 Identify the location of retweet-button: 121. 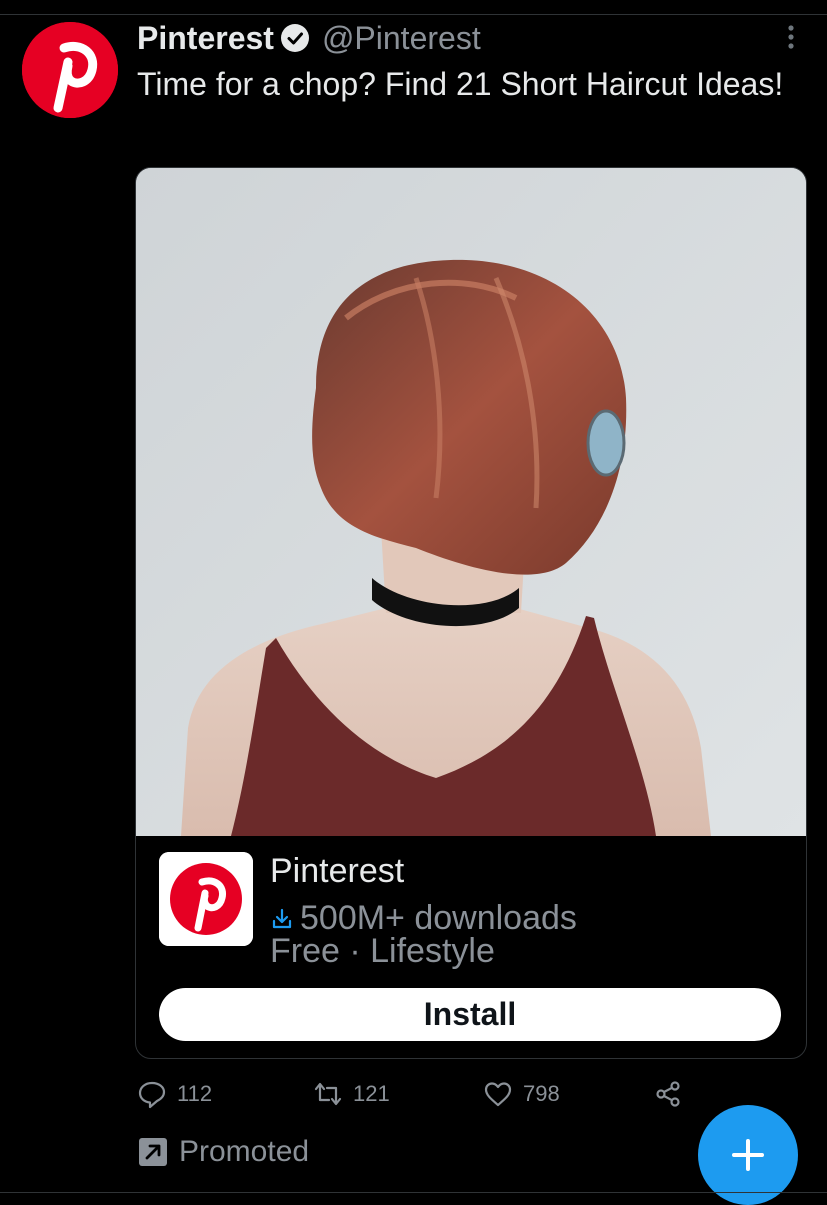
(351, 1094).